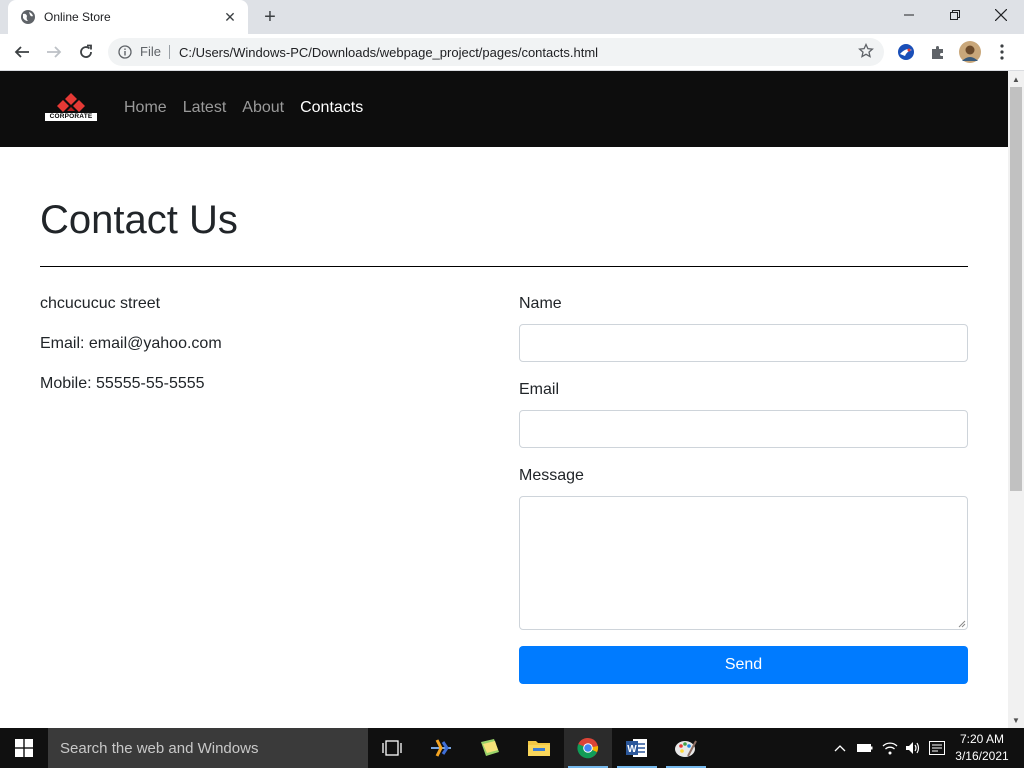 The image size is (1024, 768). I want to click on name-field, so click(743, 343).